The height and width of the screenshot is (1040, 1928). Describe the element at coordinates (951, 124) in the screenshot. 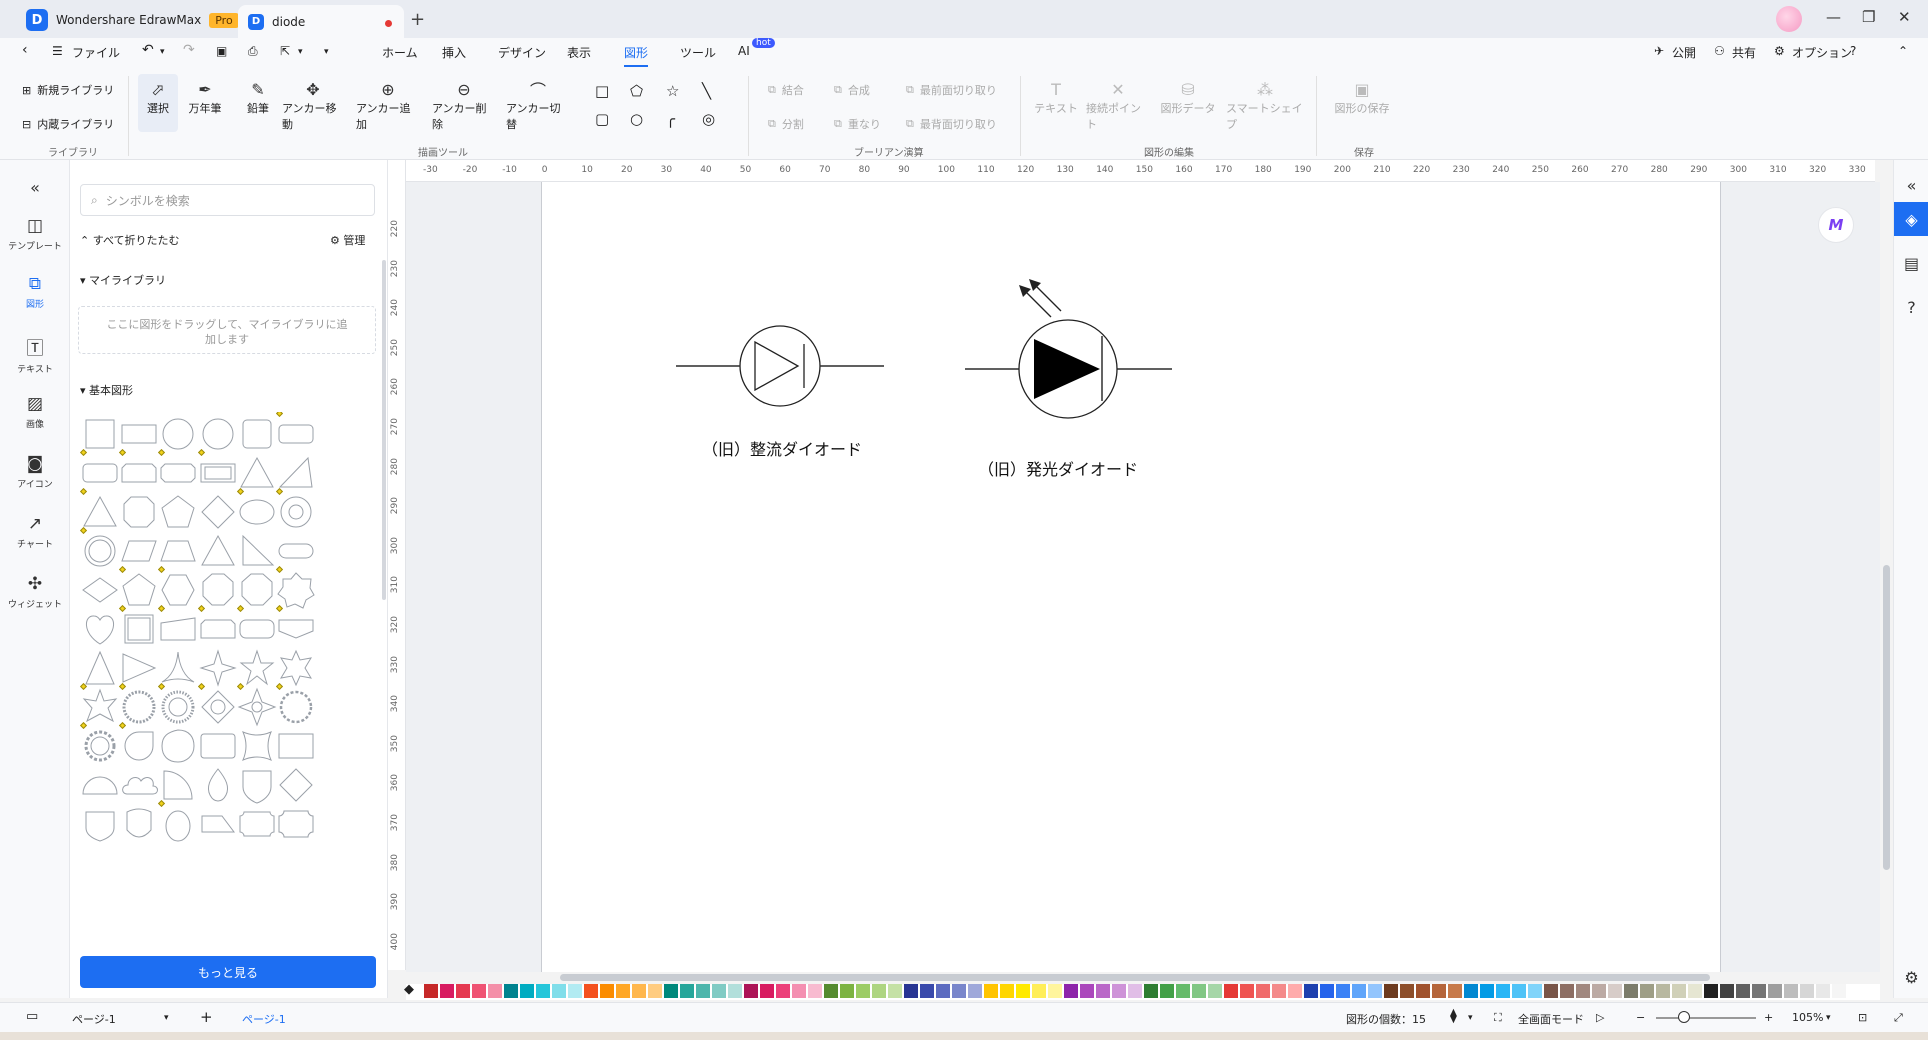

I see `back-cut-button: ⧉ 最背面切り取り` at that location.